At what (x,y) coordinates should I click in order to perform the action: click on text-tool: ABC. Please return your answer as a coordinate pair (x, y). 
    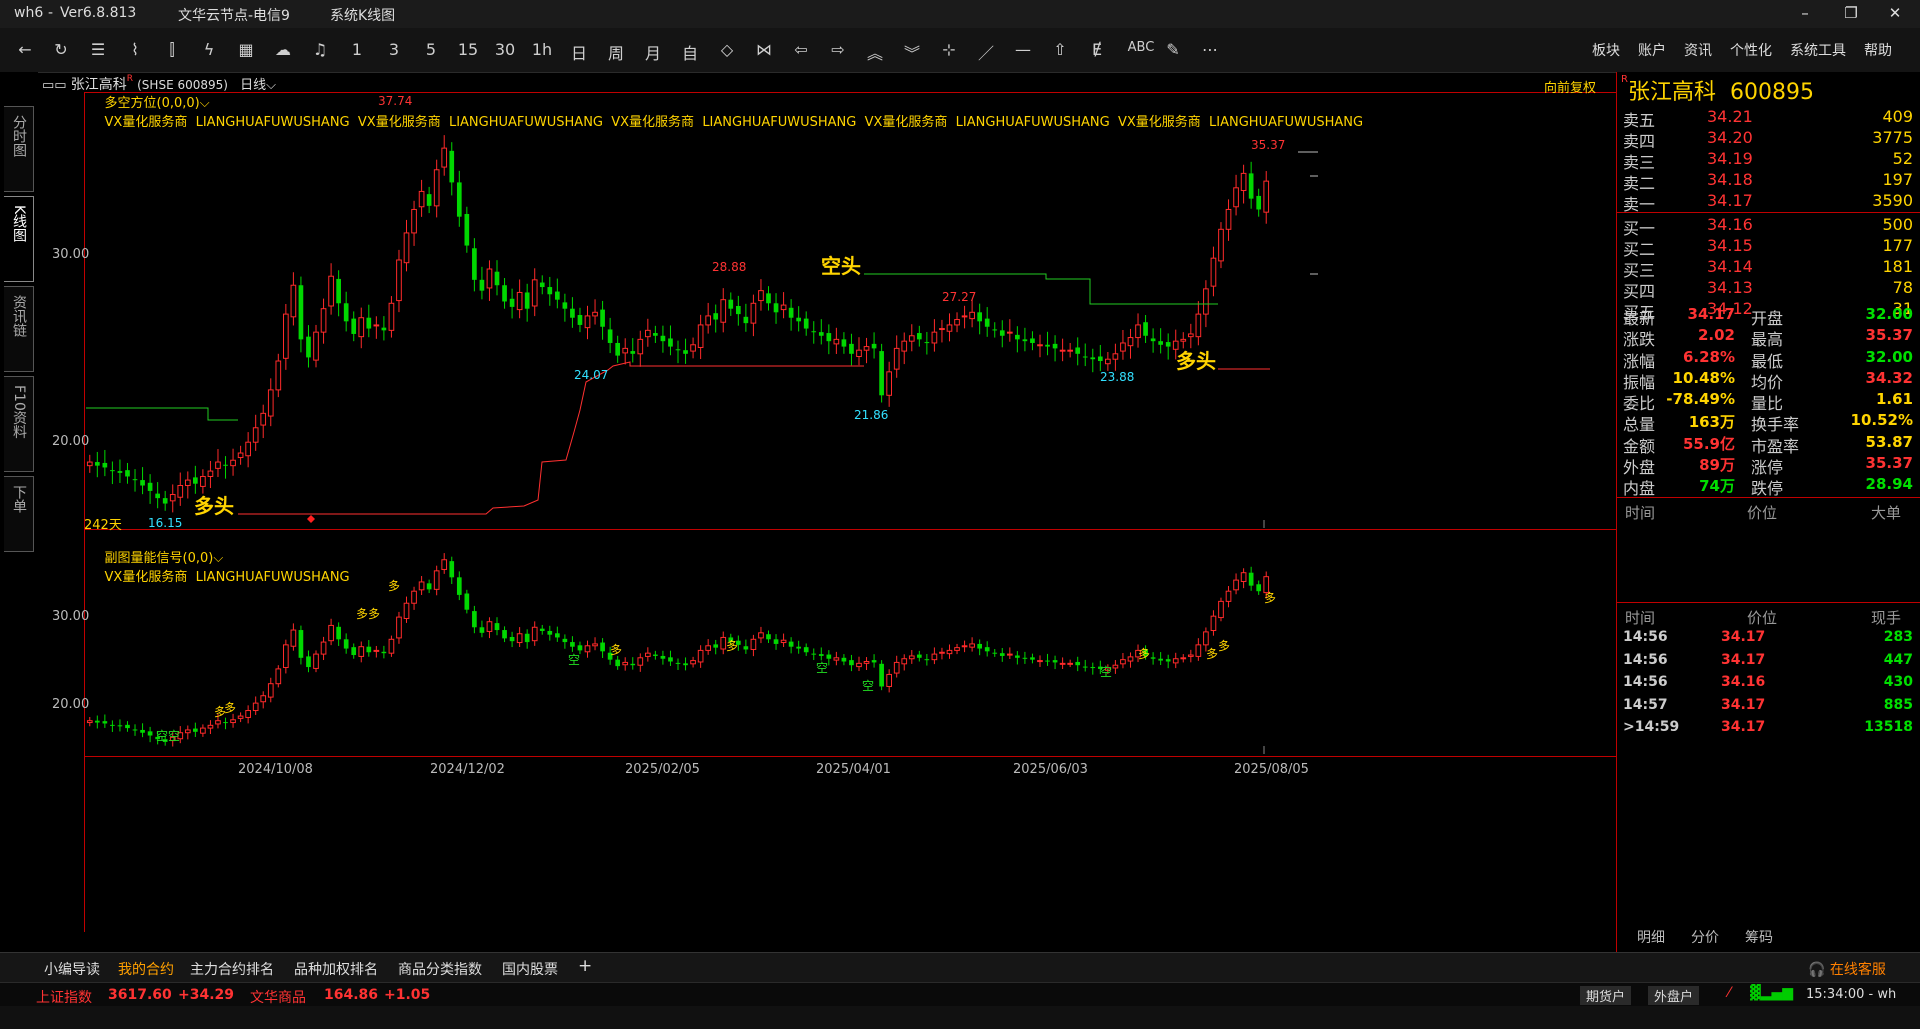
    Looking at the image, I should click on (1141, 47).